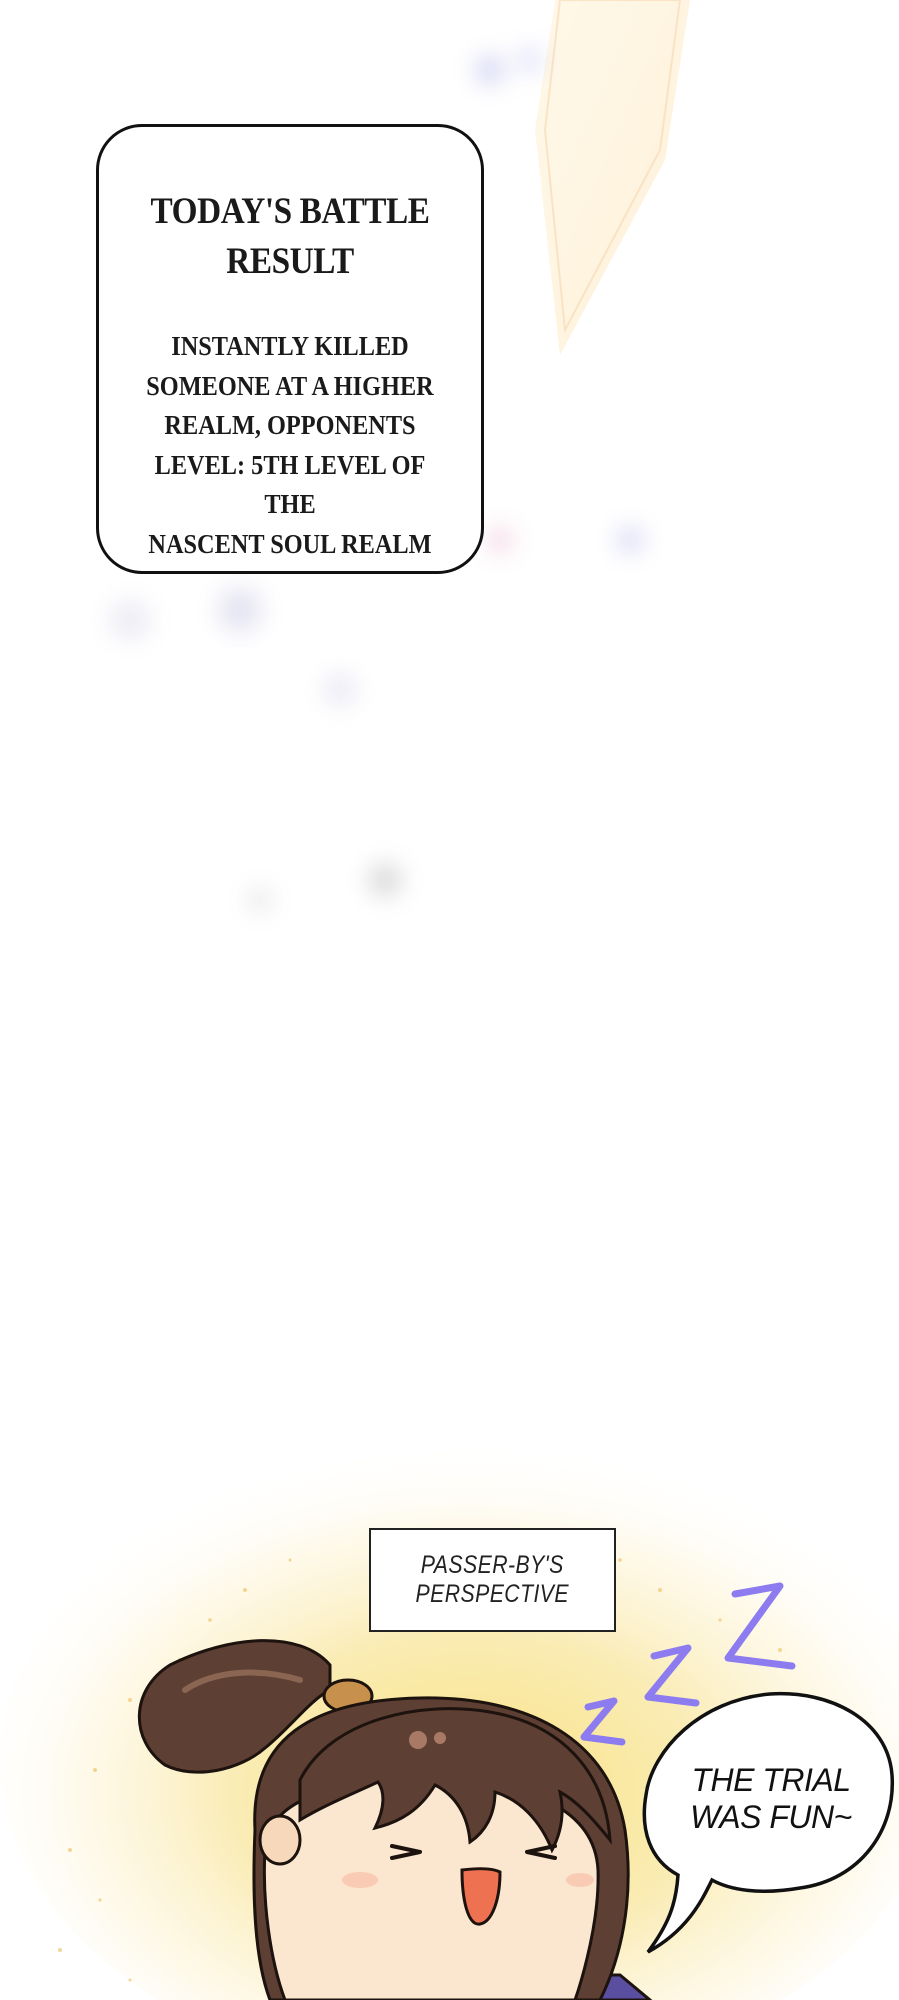 This screenshot has width=899, height=2000. What do you see at coordinates (290, 237) in the screenshot?
I see `battle-result-title: TODAY'S BATTLE RESULT` at bounding box center [290, 237].